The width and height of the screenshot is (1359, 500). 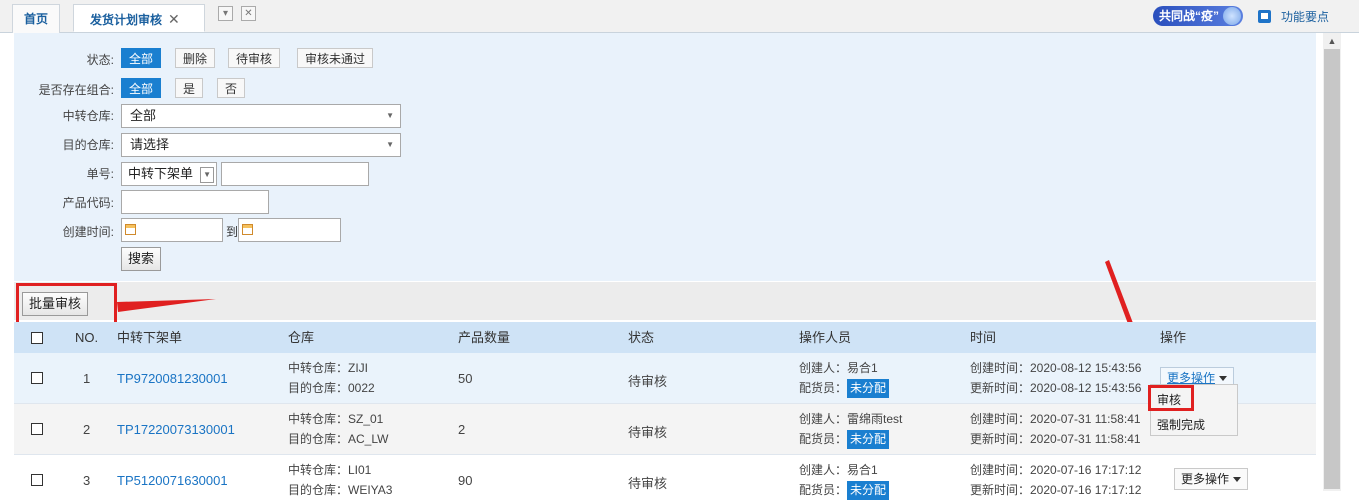 I want to click on creator: 创建人：雷绵雨test, so click(x=851, y=419).